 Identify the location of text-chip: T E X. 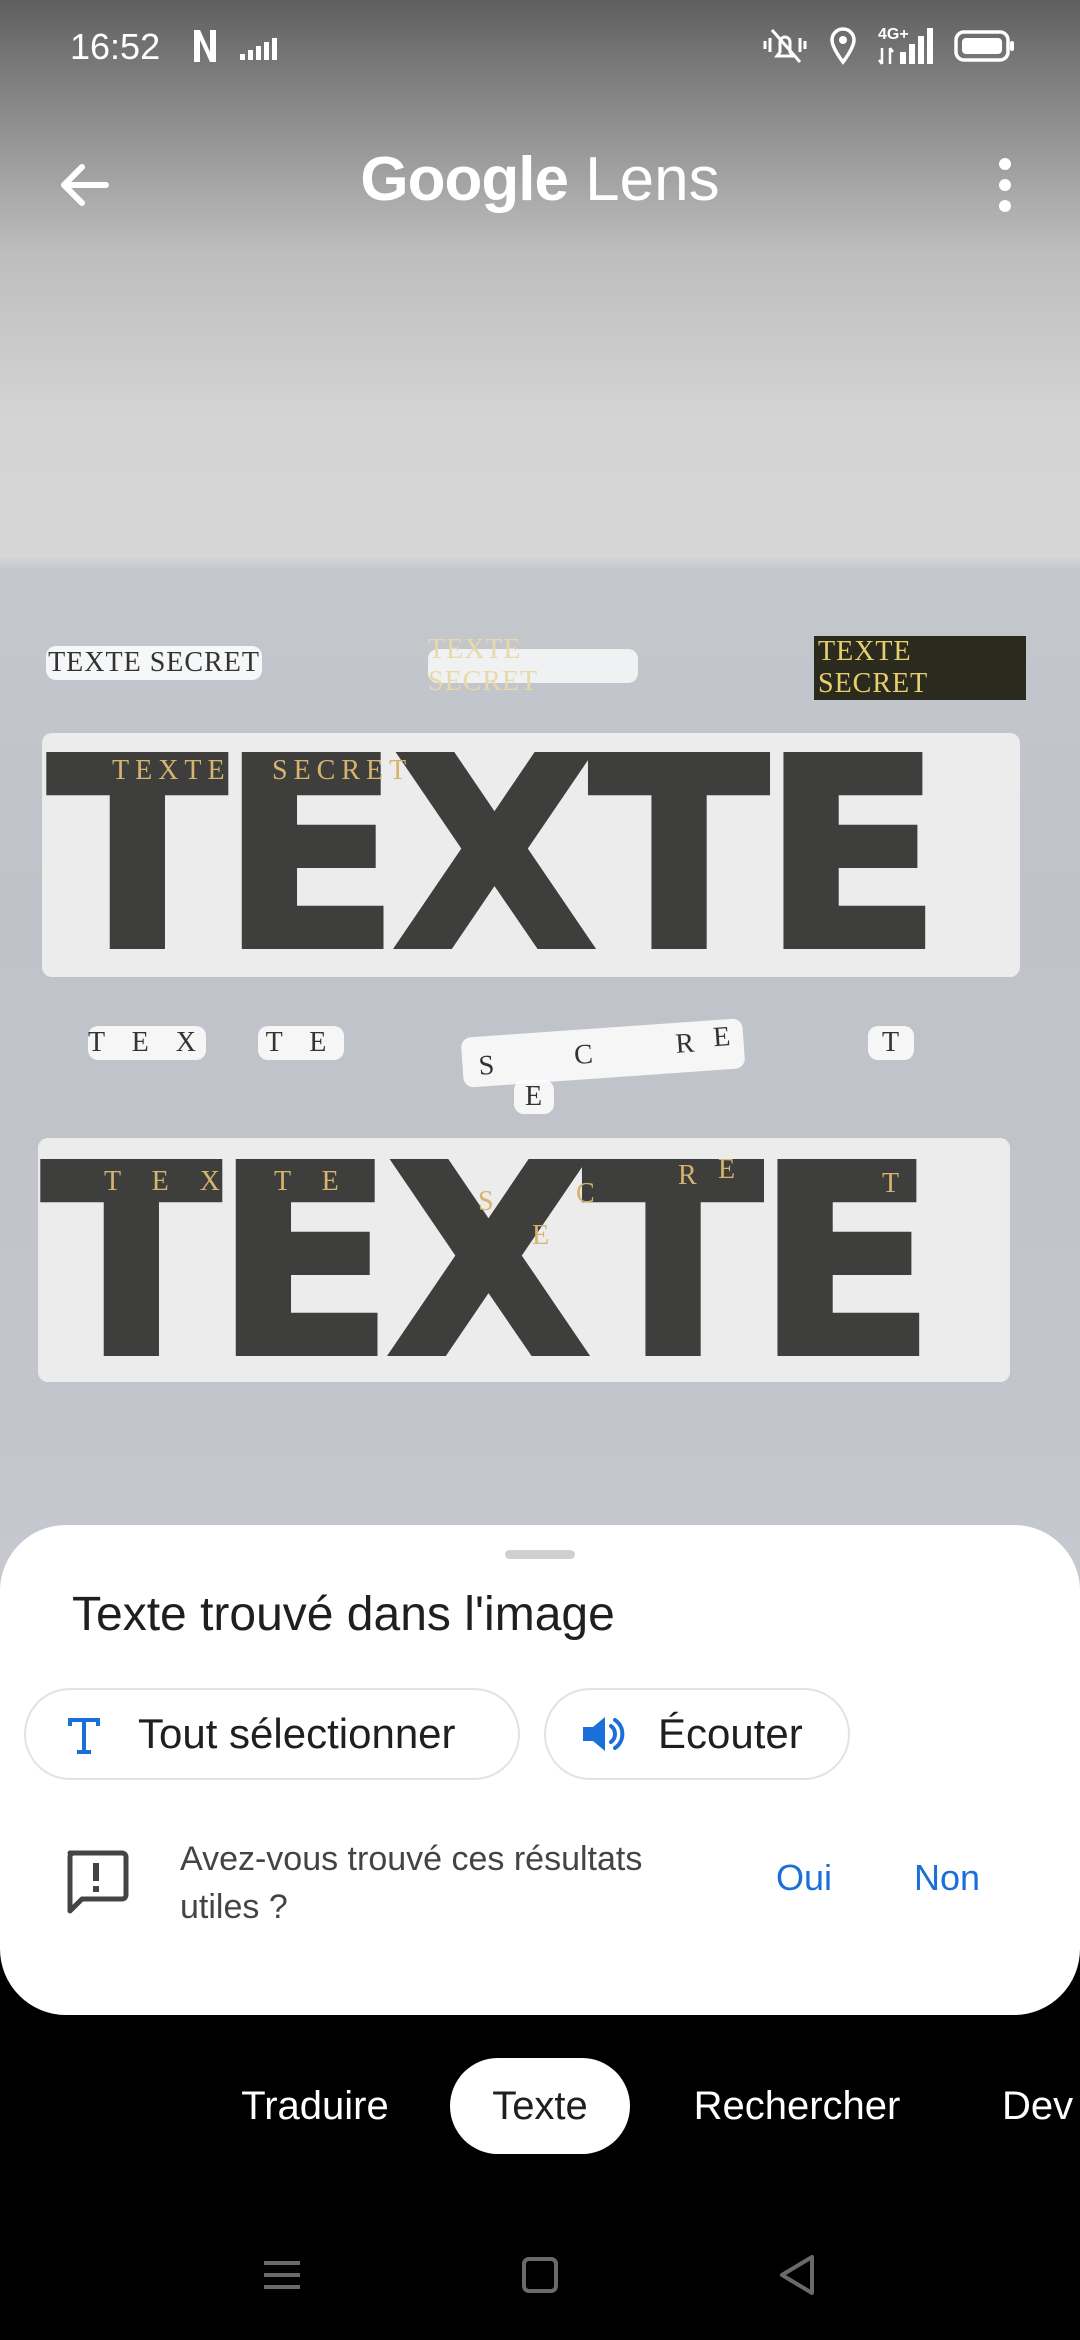
(147, 1043).